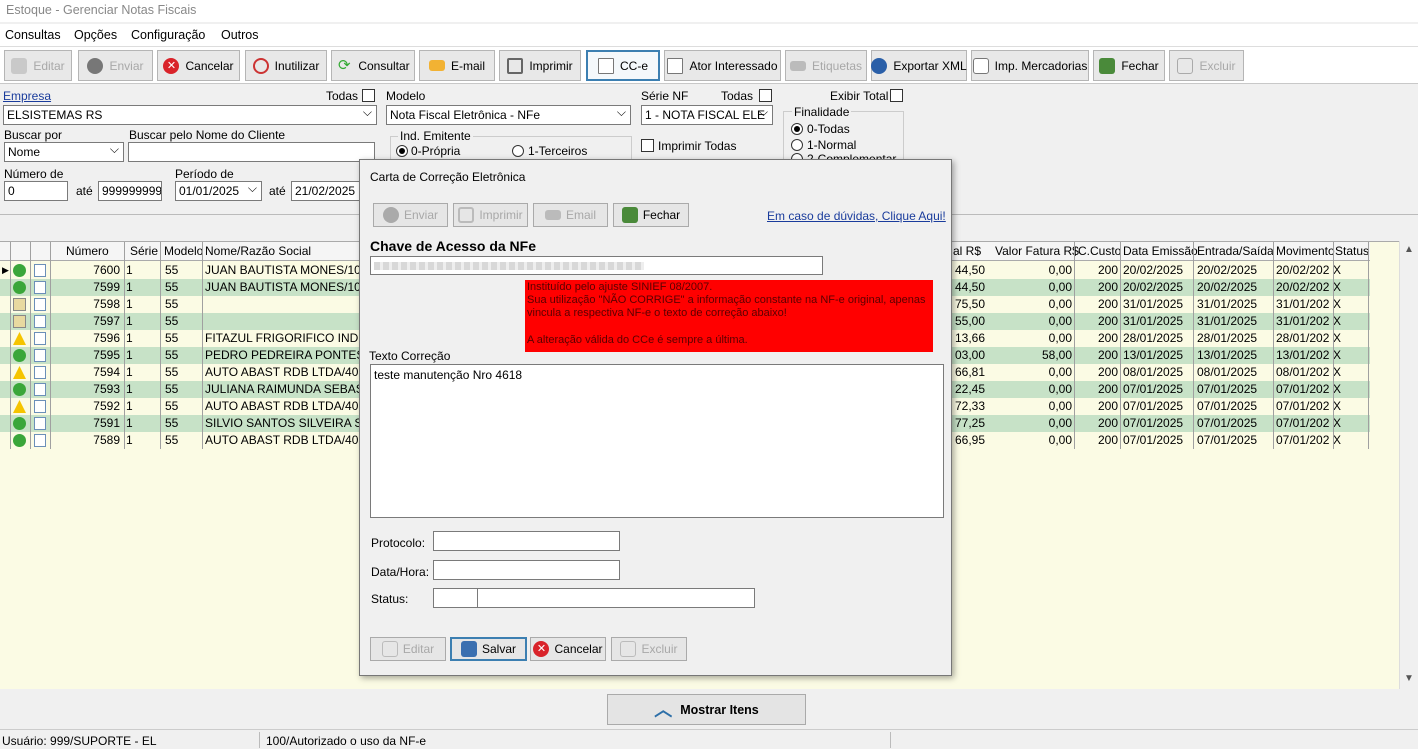 The image size is (1418, 749). Describe the element at coordinates (286, 65) in the screenshot. I see `inutilizar-button: Inutilizar` at that location.